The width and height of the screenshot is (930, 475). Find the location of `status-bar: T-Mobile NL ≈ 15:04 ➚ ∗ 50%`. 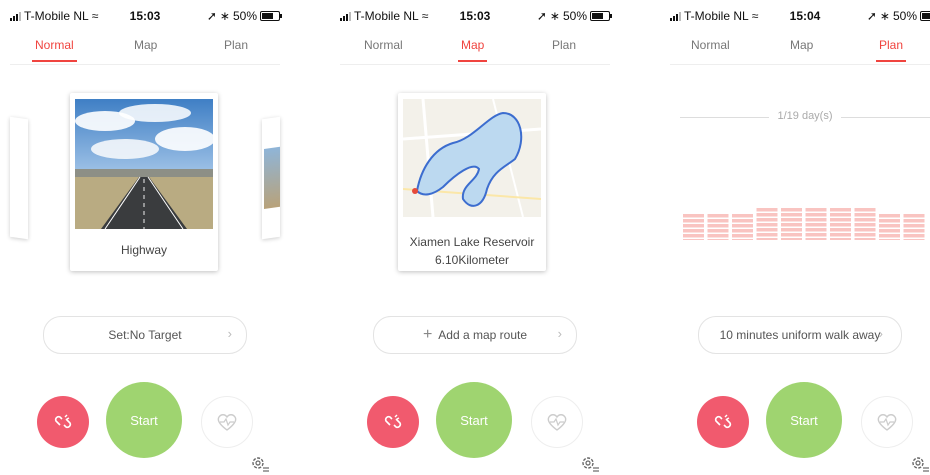

status-bar: T-Mobile NL ≈ 15:04 ➚ ∗ 50% is located at coordinates (795, 16).